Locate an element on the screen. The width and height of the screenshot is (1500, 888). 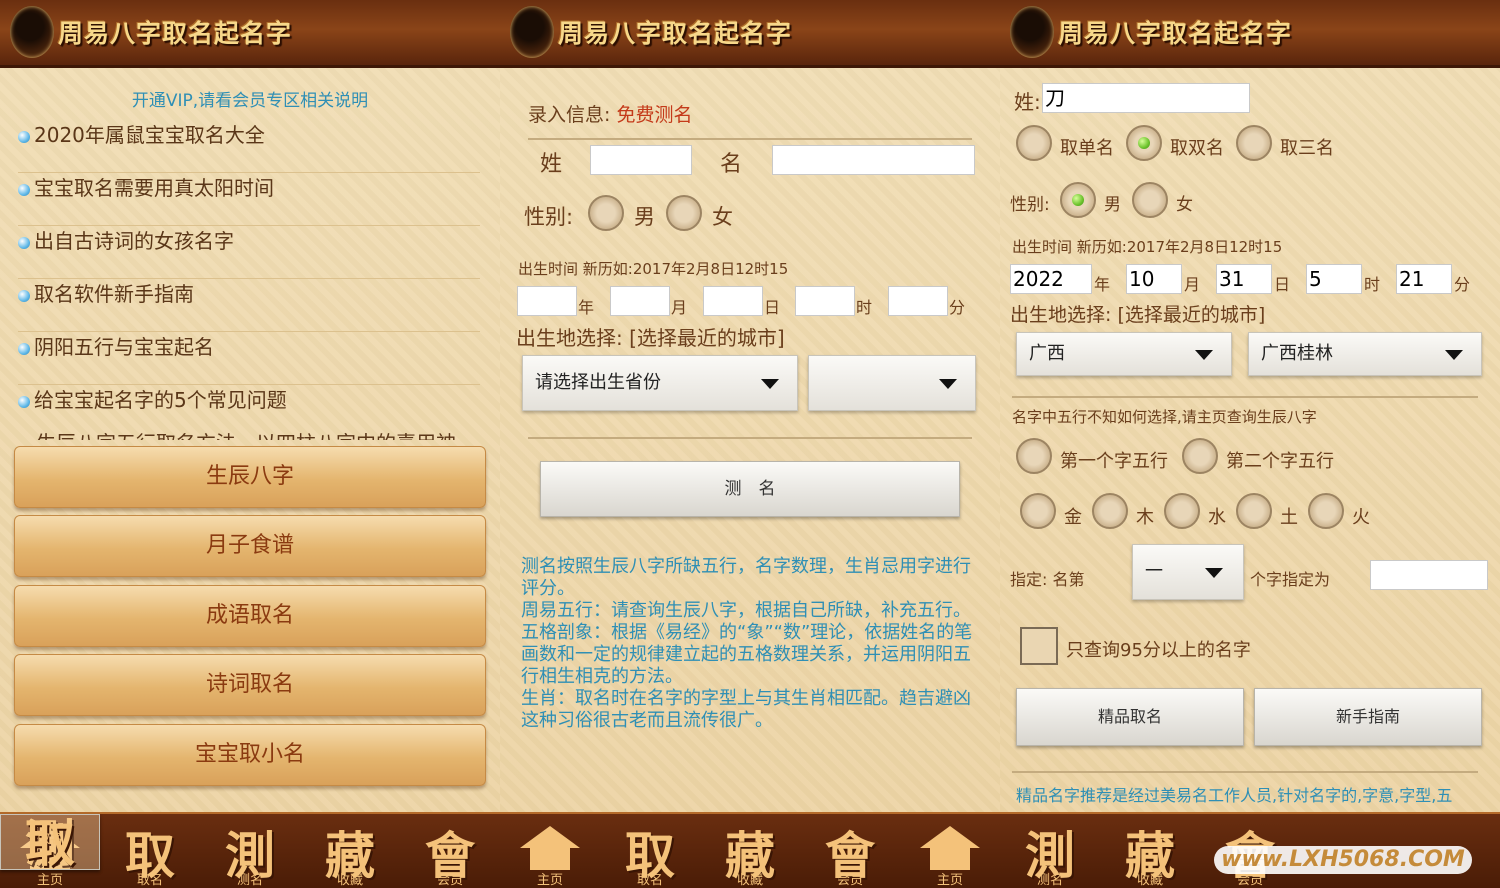
dragon-logo-icon is located at coordinates (1032, 32).